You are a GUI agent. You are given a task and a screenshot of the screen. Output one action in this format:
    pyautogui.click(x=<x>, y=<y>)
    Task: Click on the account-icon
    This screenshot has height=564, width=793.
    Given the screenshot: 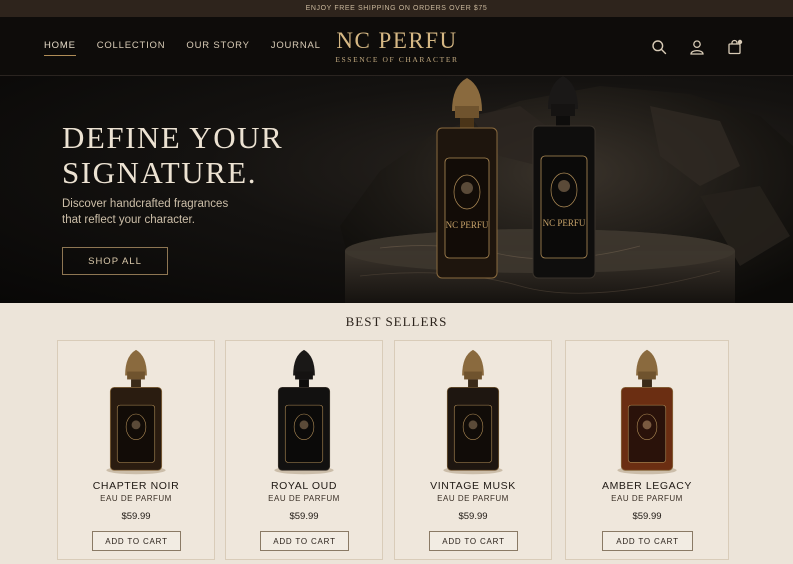 What is the action you would take?
    pyautogui.click(x=697, y=47)
    